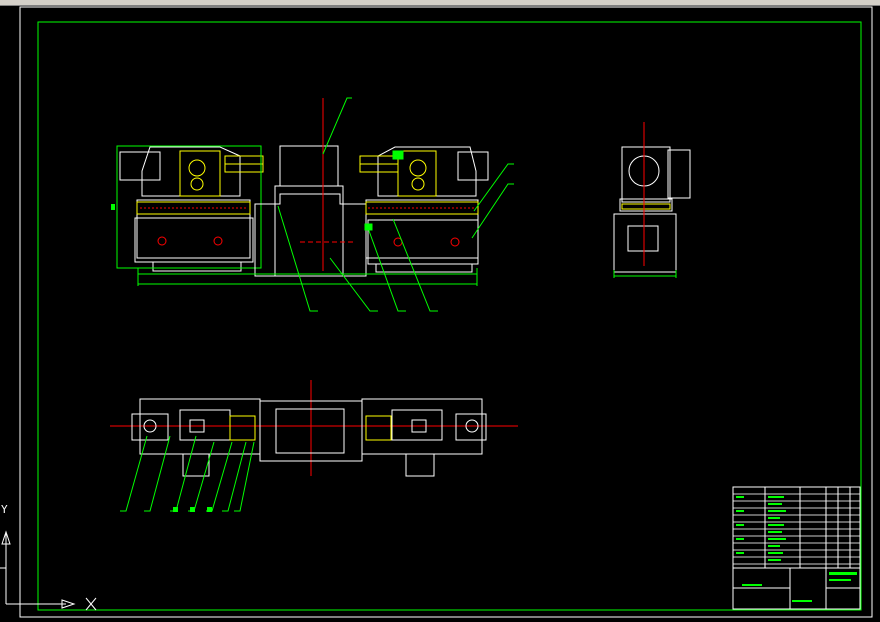 This screenshot has width=880, height=622. Describe the element at coordinates (4, 509) in the screenshot. I see `ucs-y-label: Y` at that location.